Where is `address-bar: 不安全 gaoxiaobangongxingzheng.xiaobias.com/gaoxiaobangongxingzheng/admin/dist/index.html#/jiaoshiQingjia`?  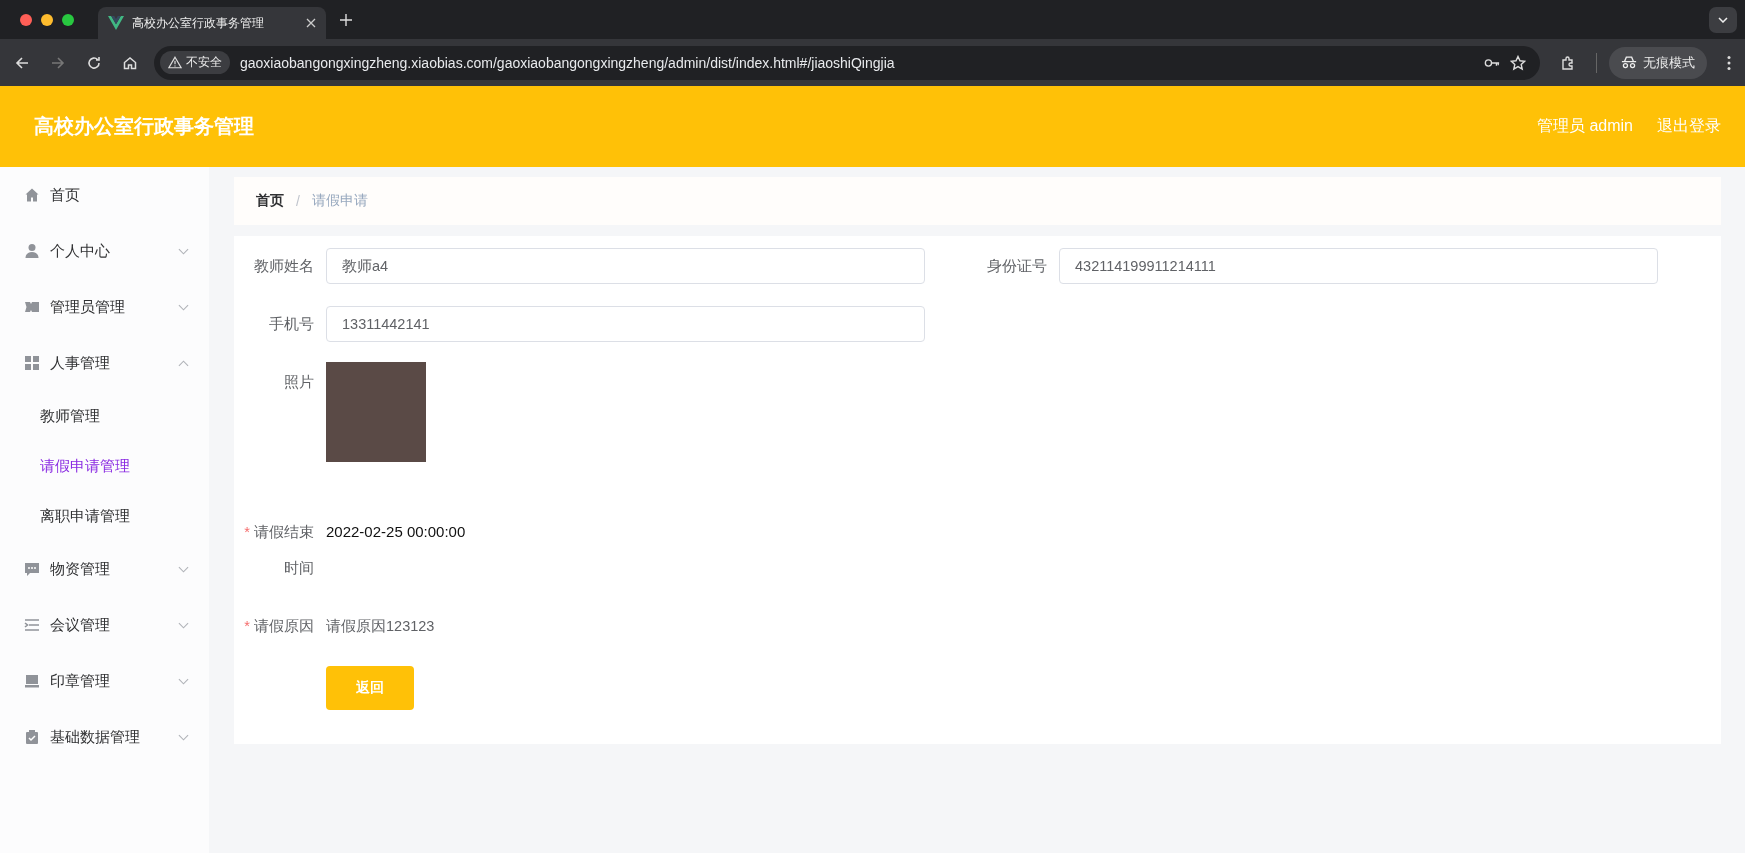
address-bar: 不安全 gaoxiaobangongxingzheng.xiaobias.com/gaoxiaobangongxingzheng/admin/dist/index.html#/jiaoshiQingjia is located at coordinates (847, 62).